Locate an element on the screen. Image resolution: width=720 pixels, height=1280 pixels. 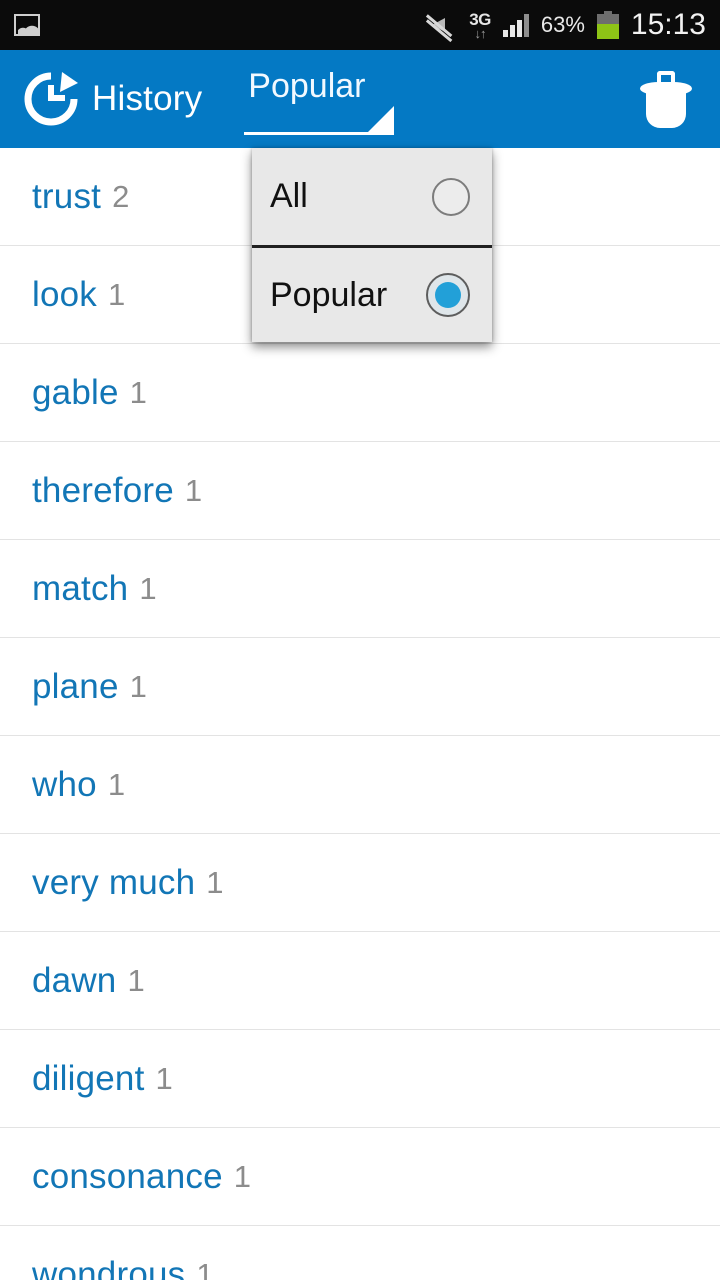
page-title: History is located at coordinates (147, 98).